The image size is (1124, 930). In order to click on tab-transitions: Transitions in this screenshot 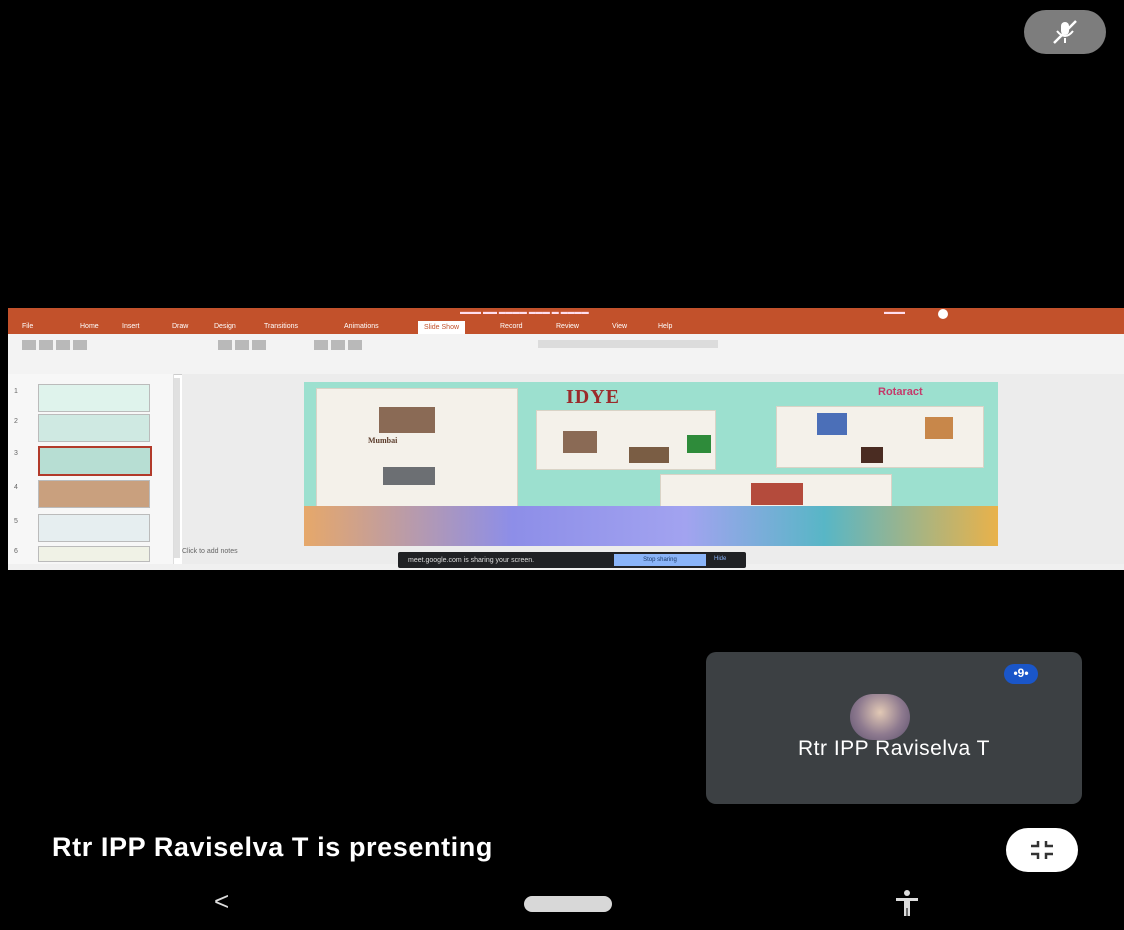, I will do `click(281, 326)`.